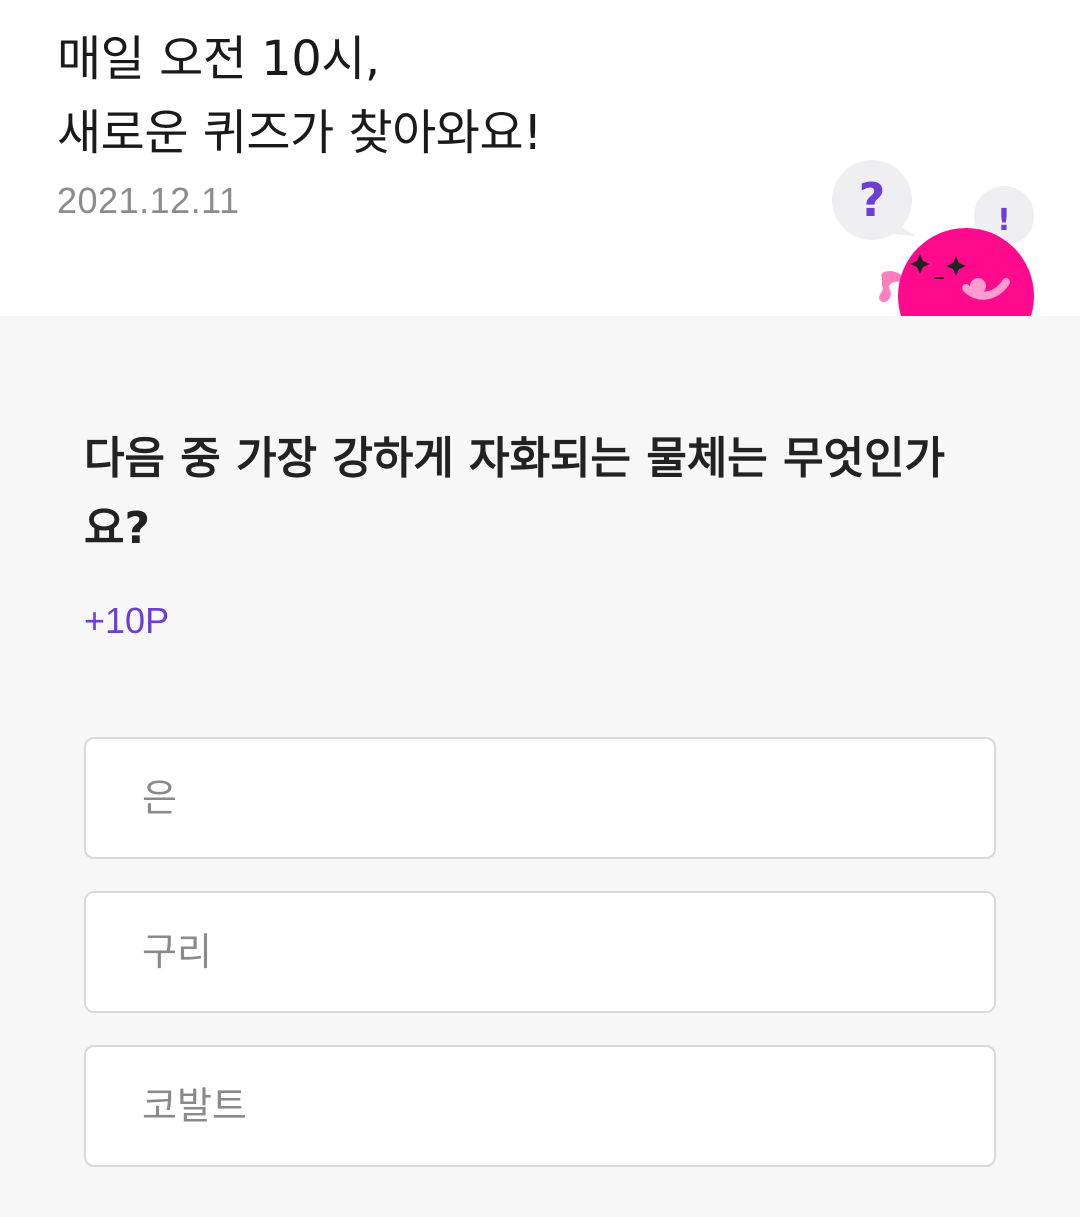 The width and height of the screenshot is (1080, 1217). Describe the element at coordinates (148, 200) in the screenshot. I see `quiz-date: 2021.12.11` at that location.